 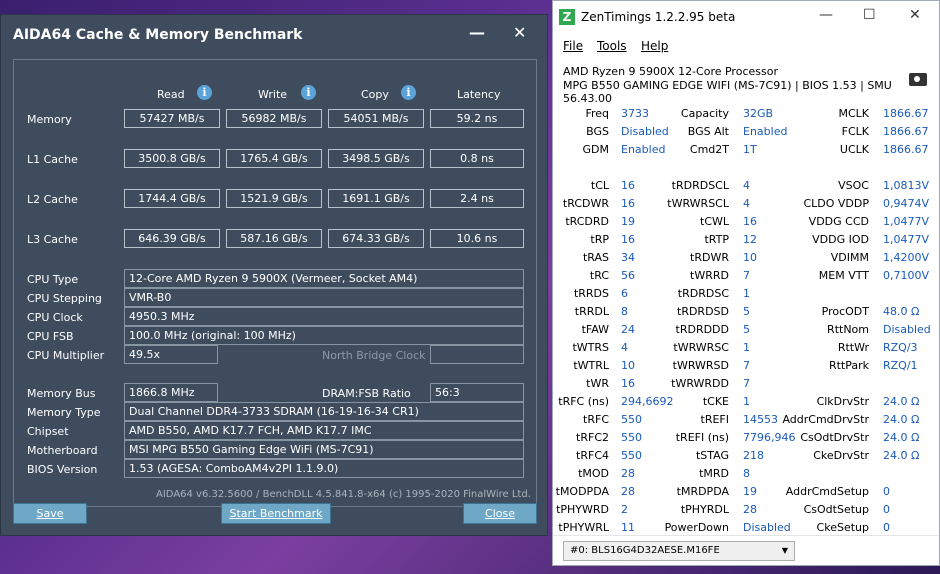 What do you see at coordinates (834, 437) in the screenshot?
I see `timing-label: CsOdtDrvStr` at bounding box center [834, 437].